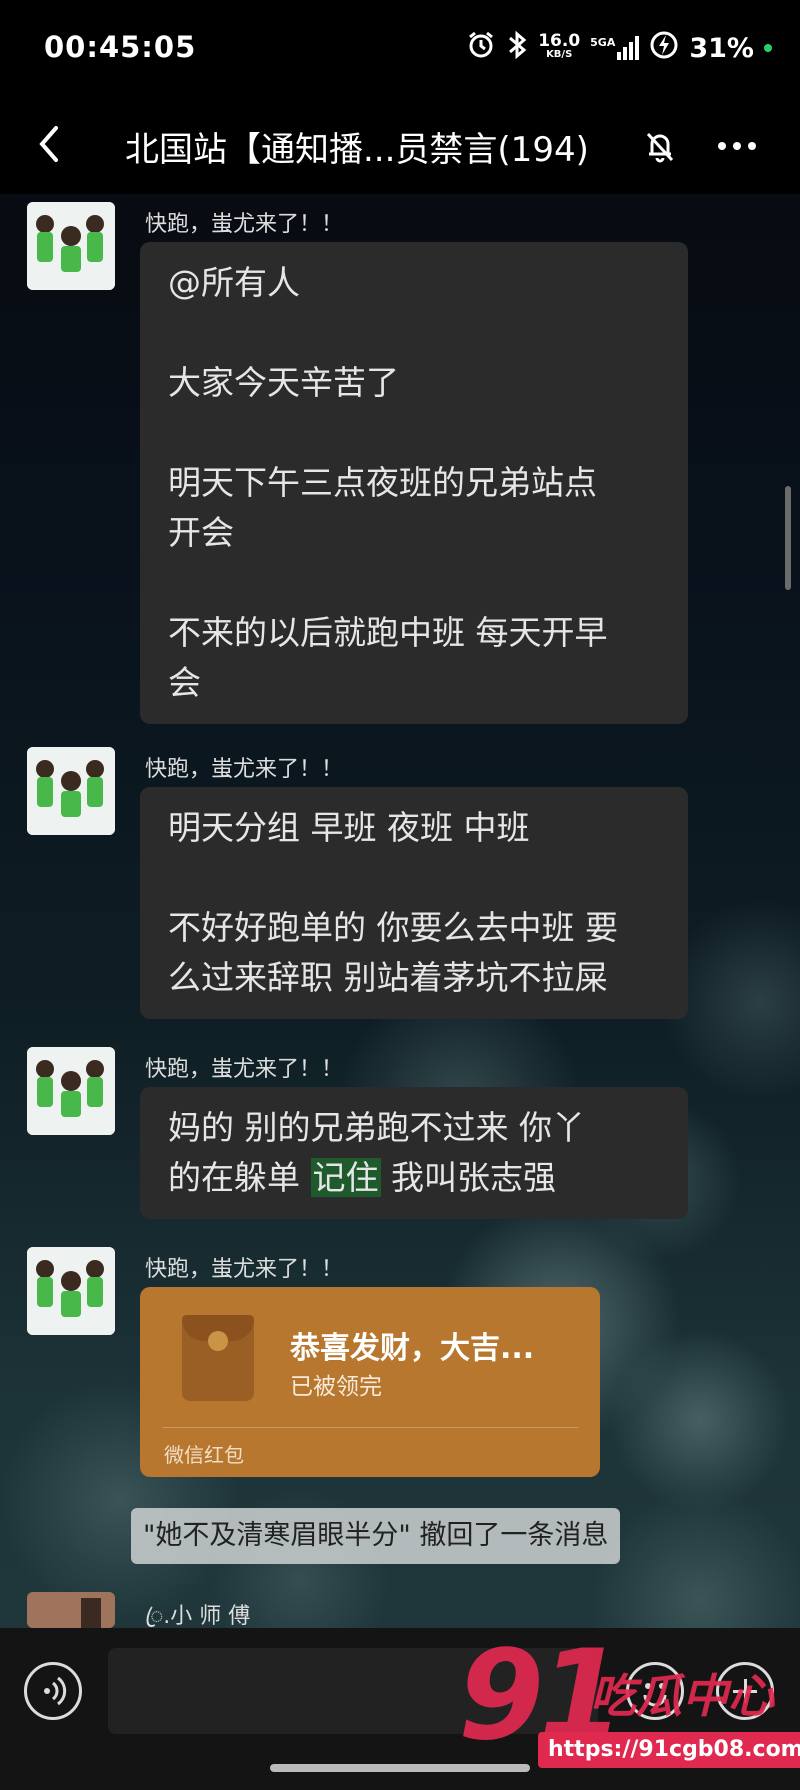 This screenshot has width=800, height=1790. I want to click on red-packet-icon, so click(218, 1358).